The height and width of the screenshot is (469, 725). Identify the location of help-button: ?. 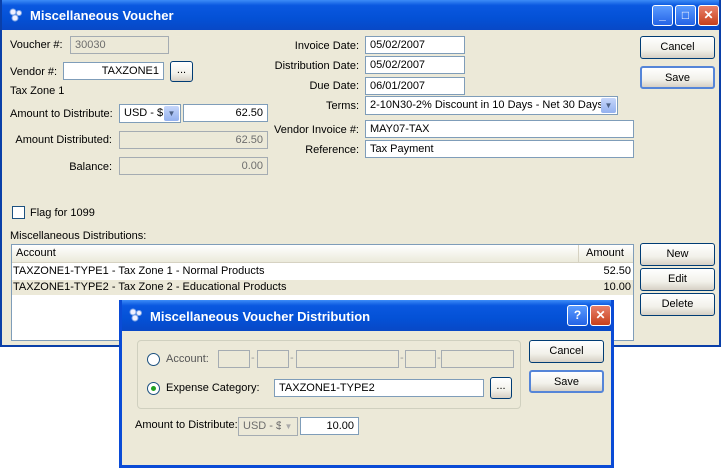
(577, 315).